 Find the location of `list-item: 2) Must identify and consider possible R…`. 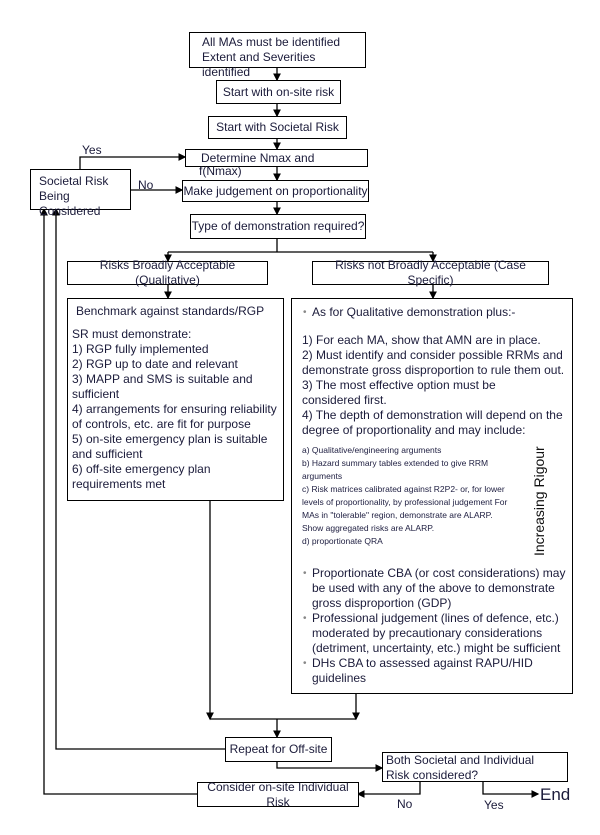

list-item: 2) Must identify and consider possible R… is located at coordinates (433, 362).